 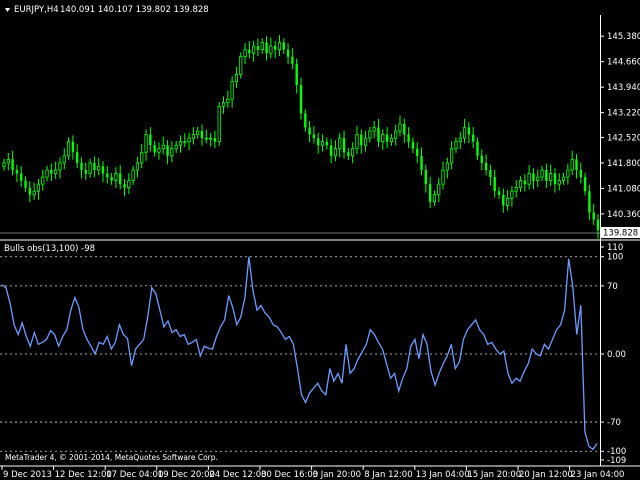 What do you see at coordinates (237, 475) in the screenshot?
I see `time-axis-label: 24 Dec 12:00` at bounding box center [237, 475].